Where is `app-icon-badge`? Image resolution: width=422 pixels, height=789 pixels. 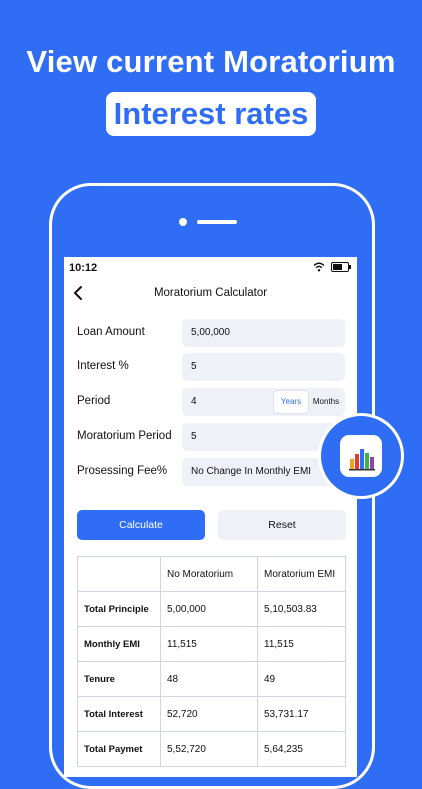
app-icon-badge is located at coordinates (361, 456).